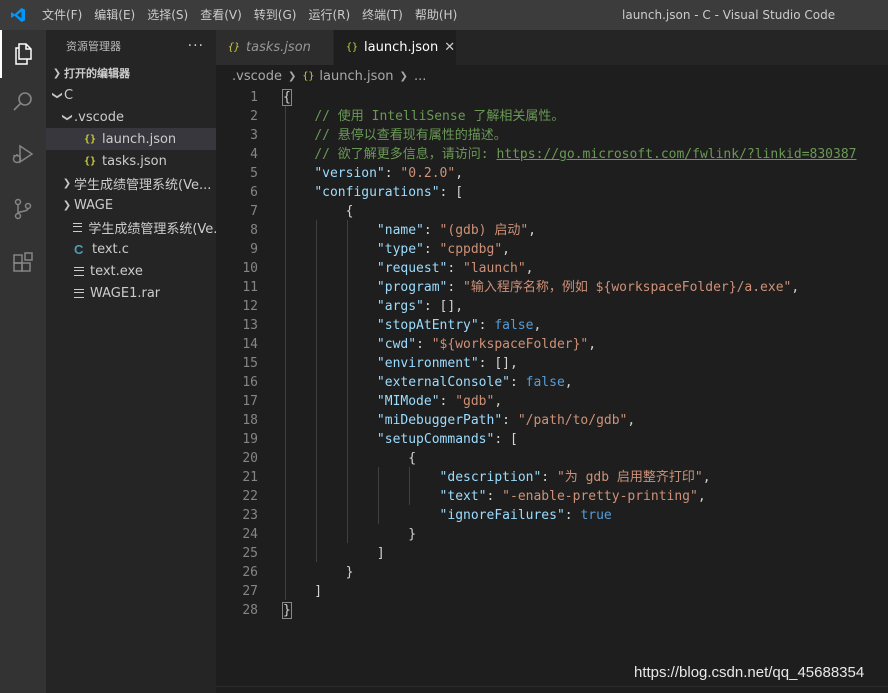 Image resolution: width=888 pixels, height=693 pixels. I want to click on code-content: "ignoreFailures": true, so click(447, 515).